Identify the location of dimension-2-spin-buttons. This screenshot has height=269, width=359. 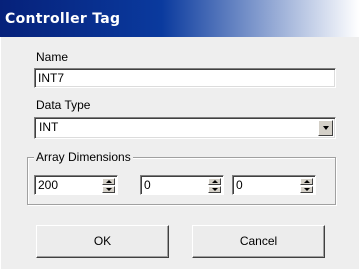
(306, 185).